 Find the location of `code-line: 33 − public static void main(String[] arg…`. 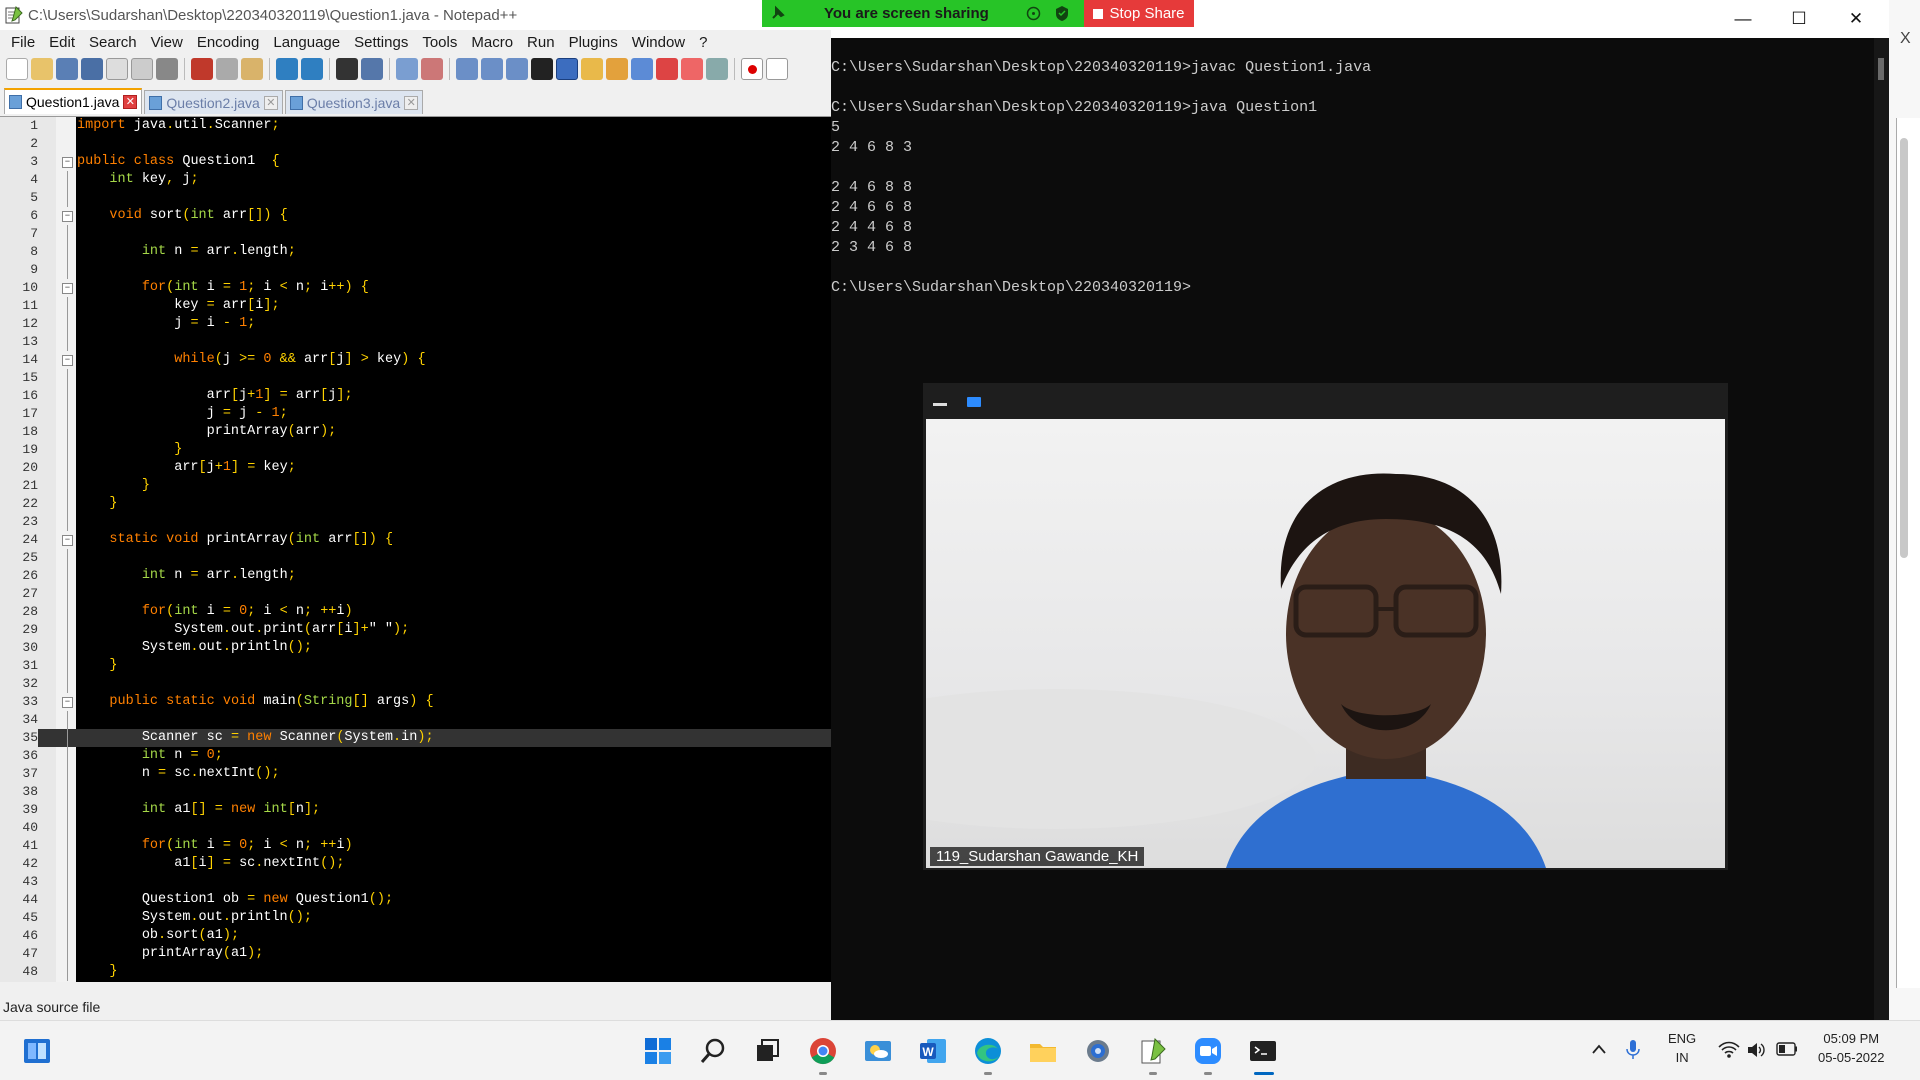

code-line: 33 − public static void main(String[] arg… is located at coordinates (415, 702).